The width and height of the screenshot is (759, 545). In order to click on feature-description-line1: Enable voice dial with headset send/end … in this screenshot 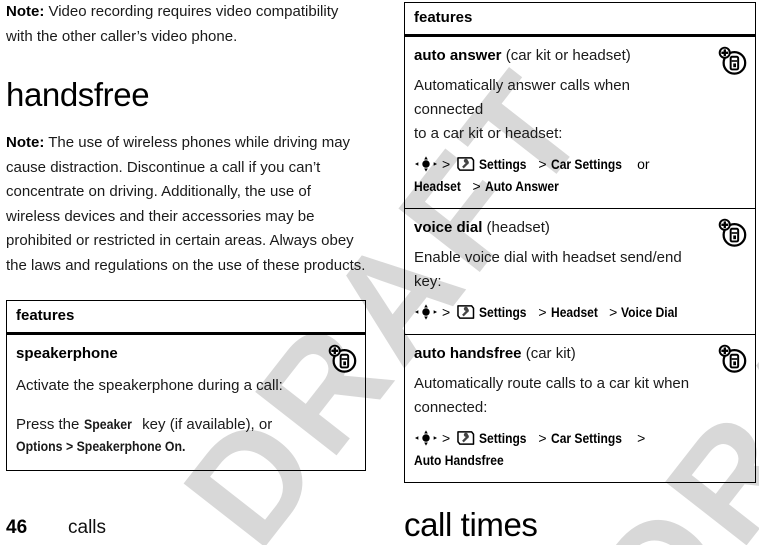, I will do `click(548, 269)`.